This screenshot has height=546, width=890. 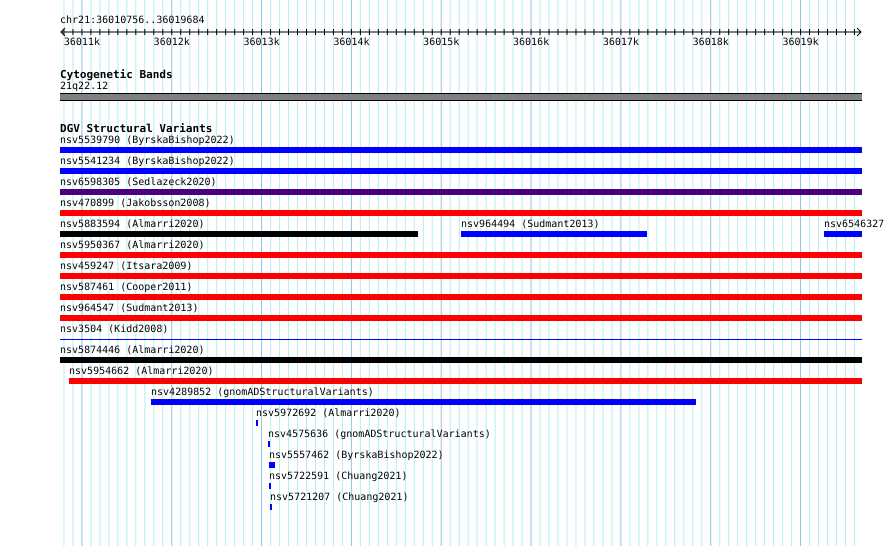 What do you see at coordinates (379, 435) in the screenshot?
I see `variant-label: nsv4575636 (gnomADStructuralVariants)` at bounding box center [379, 435].